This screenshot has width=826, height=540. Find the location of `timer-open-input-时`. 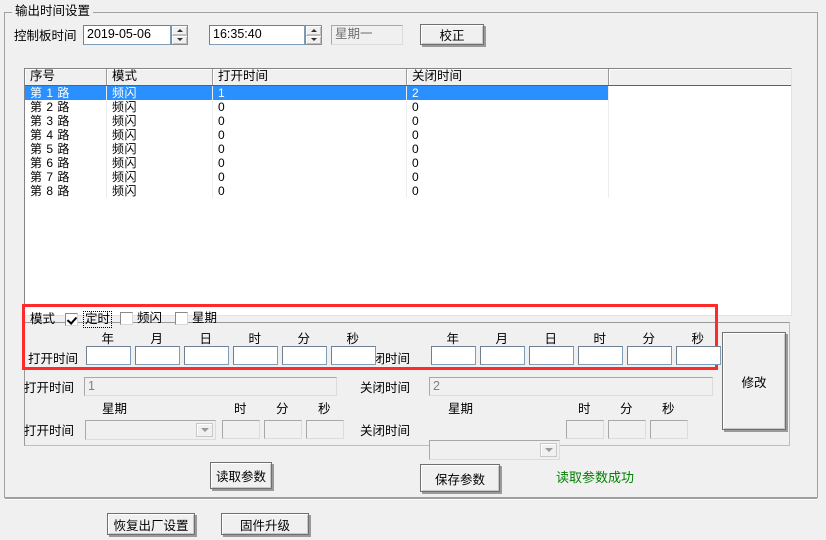

timer-open-input-时 is located at coordinates (255, 355).